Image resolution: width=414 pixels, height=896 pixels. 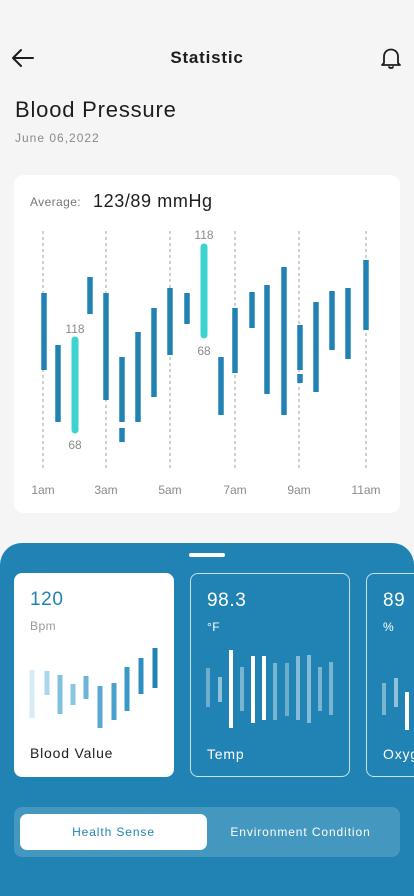 I want to click on mode-segmented-control: Health Sense Environment Condition, so click(x=207, y=832).